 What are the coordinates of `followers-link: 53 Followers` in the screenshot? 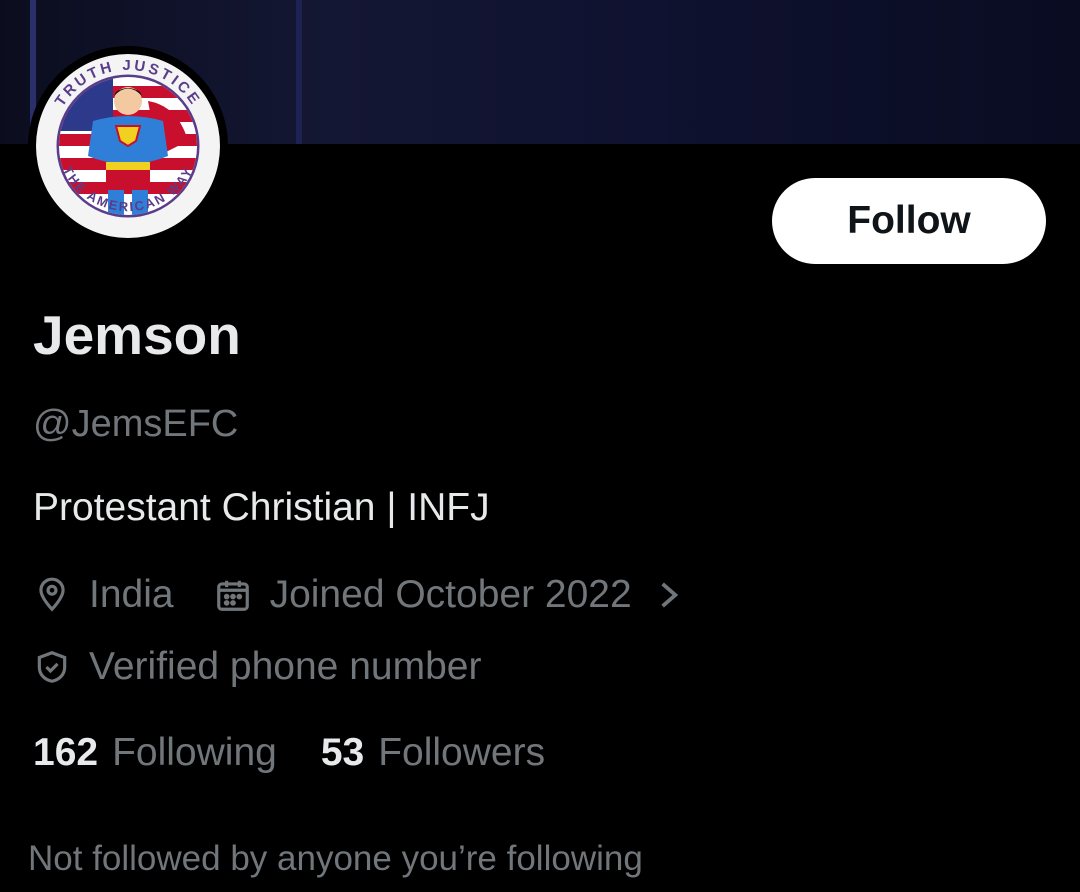 It's located at (433, 753).